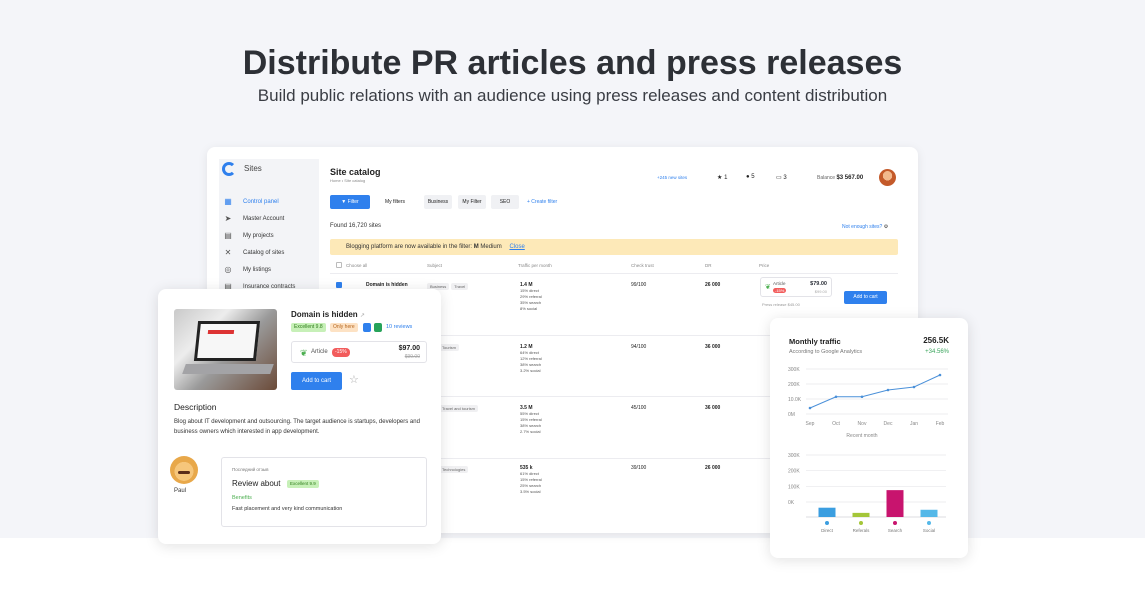  I want to click on gear-icon: ⚙, so click(886, 227).